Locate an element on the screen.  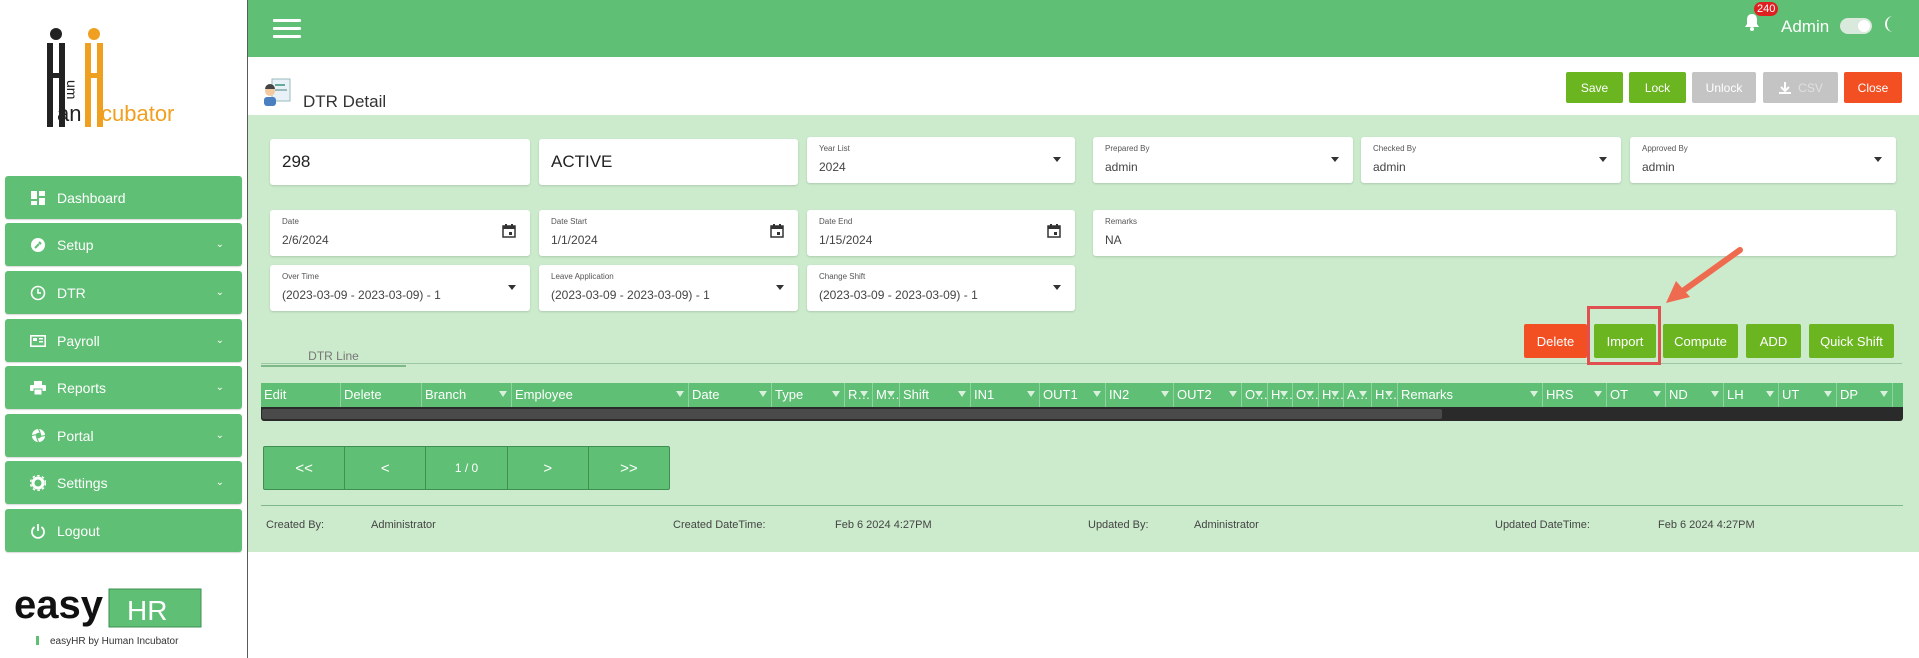
date-field: Date 2/6/2024 is located at coordinates (400, 233).